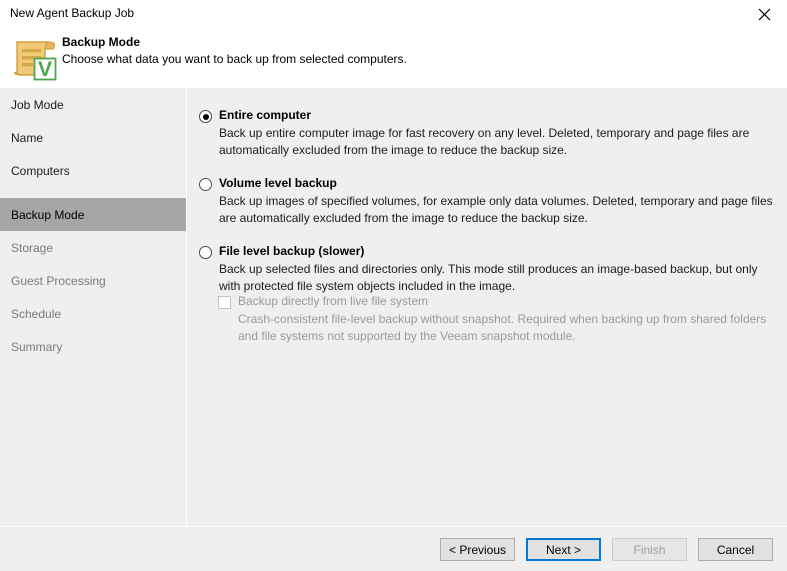 Image resolution: width=787 pixels, height=571 pixels. Describe the element at coordinates (735, 549) in the screenshot. I see `cancel-button: Cancel` at that location.